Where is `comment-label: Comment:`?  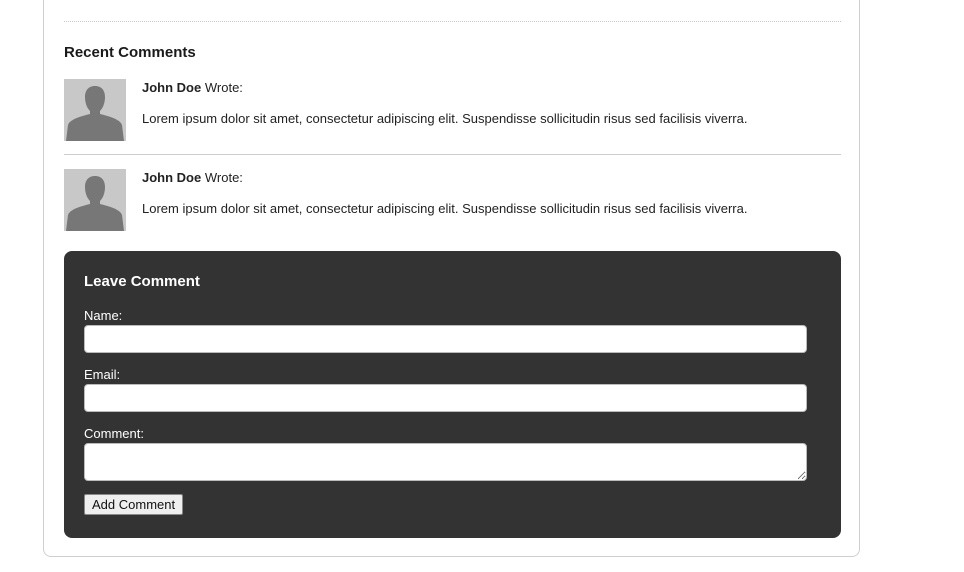 comment-label: Comment: is located at coordinates (114, 433).